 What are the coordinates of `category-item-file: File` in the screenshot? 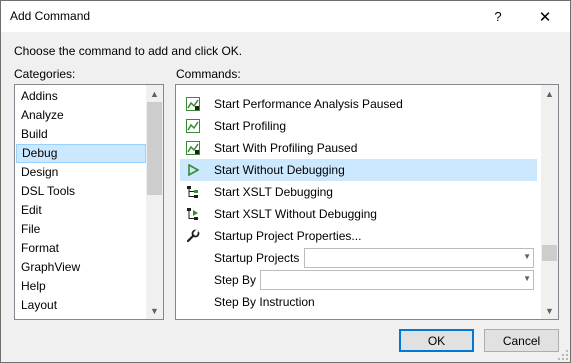 It's located at (81, 229).